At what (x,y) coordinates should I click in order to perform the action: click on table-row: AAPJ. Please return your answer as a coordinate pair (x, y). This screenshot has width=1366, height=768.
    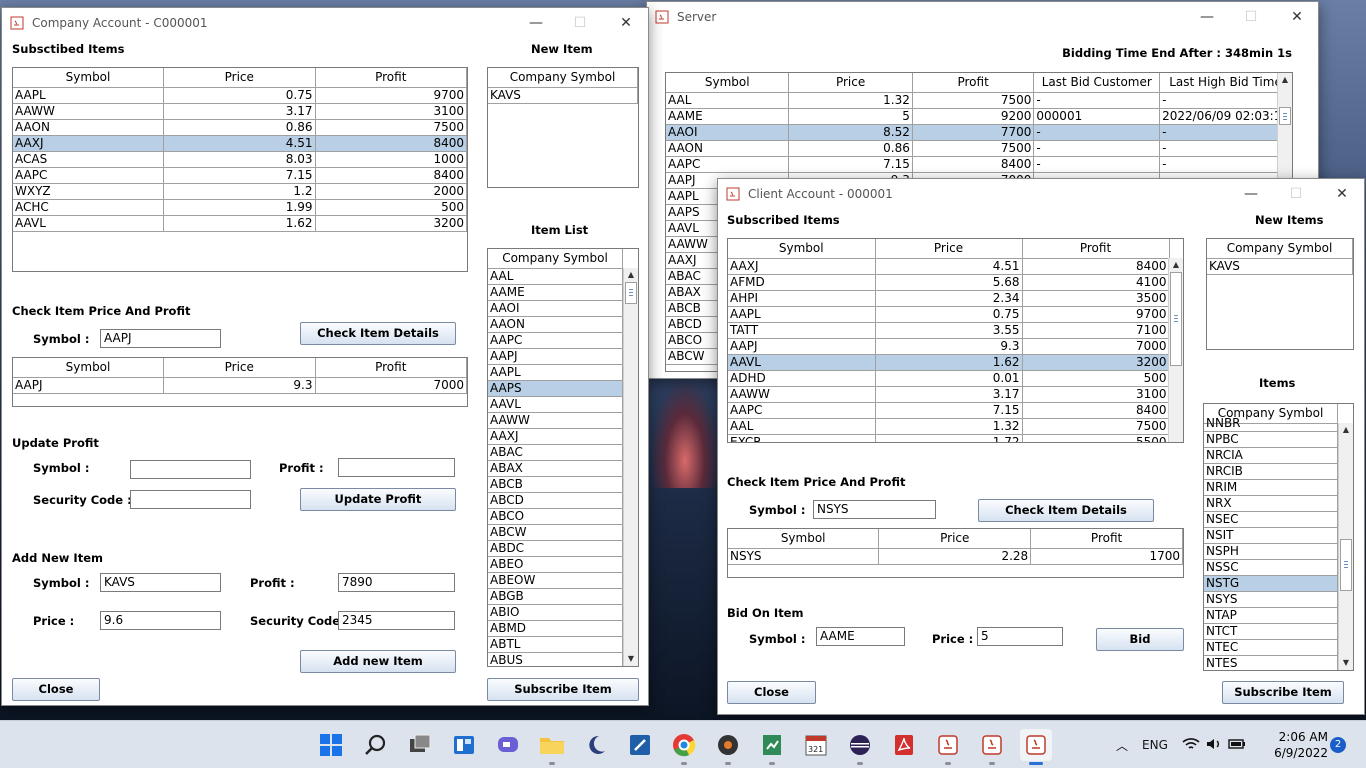
    Looking at the image, I should click on (555, 356).